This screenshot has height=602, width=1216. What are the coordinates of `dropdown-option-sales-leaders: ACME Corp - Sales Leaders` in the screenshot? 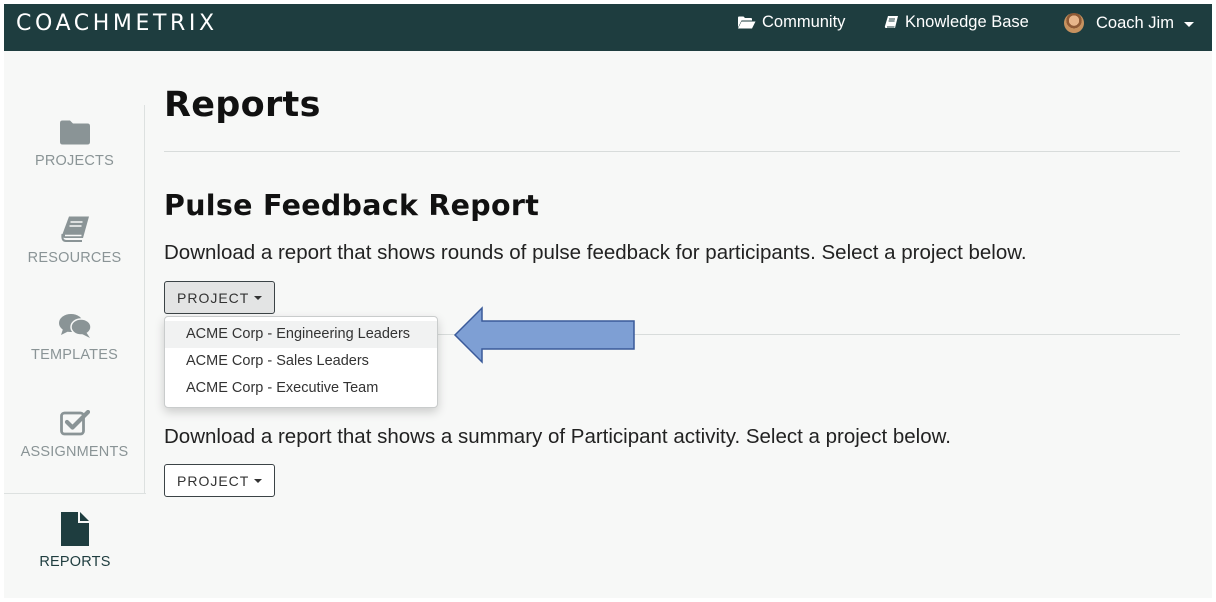 It's located at (301, 361).